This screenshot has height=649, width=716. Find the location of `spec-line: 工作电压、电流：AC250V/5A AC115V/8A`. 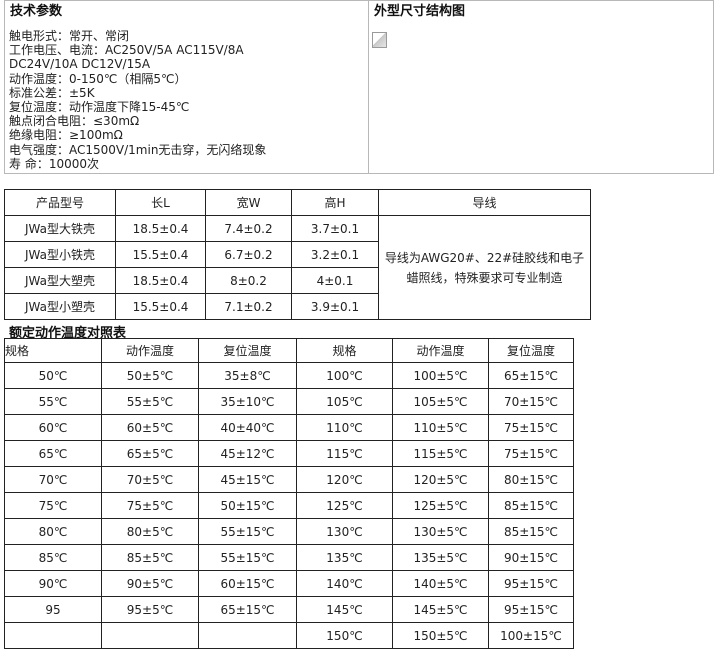

spec-line: 工作电压、电流：AC250V/5A AC115V/8A is located at coordinates (126, 50).